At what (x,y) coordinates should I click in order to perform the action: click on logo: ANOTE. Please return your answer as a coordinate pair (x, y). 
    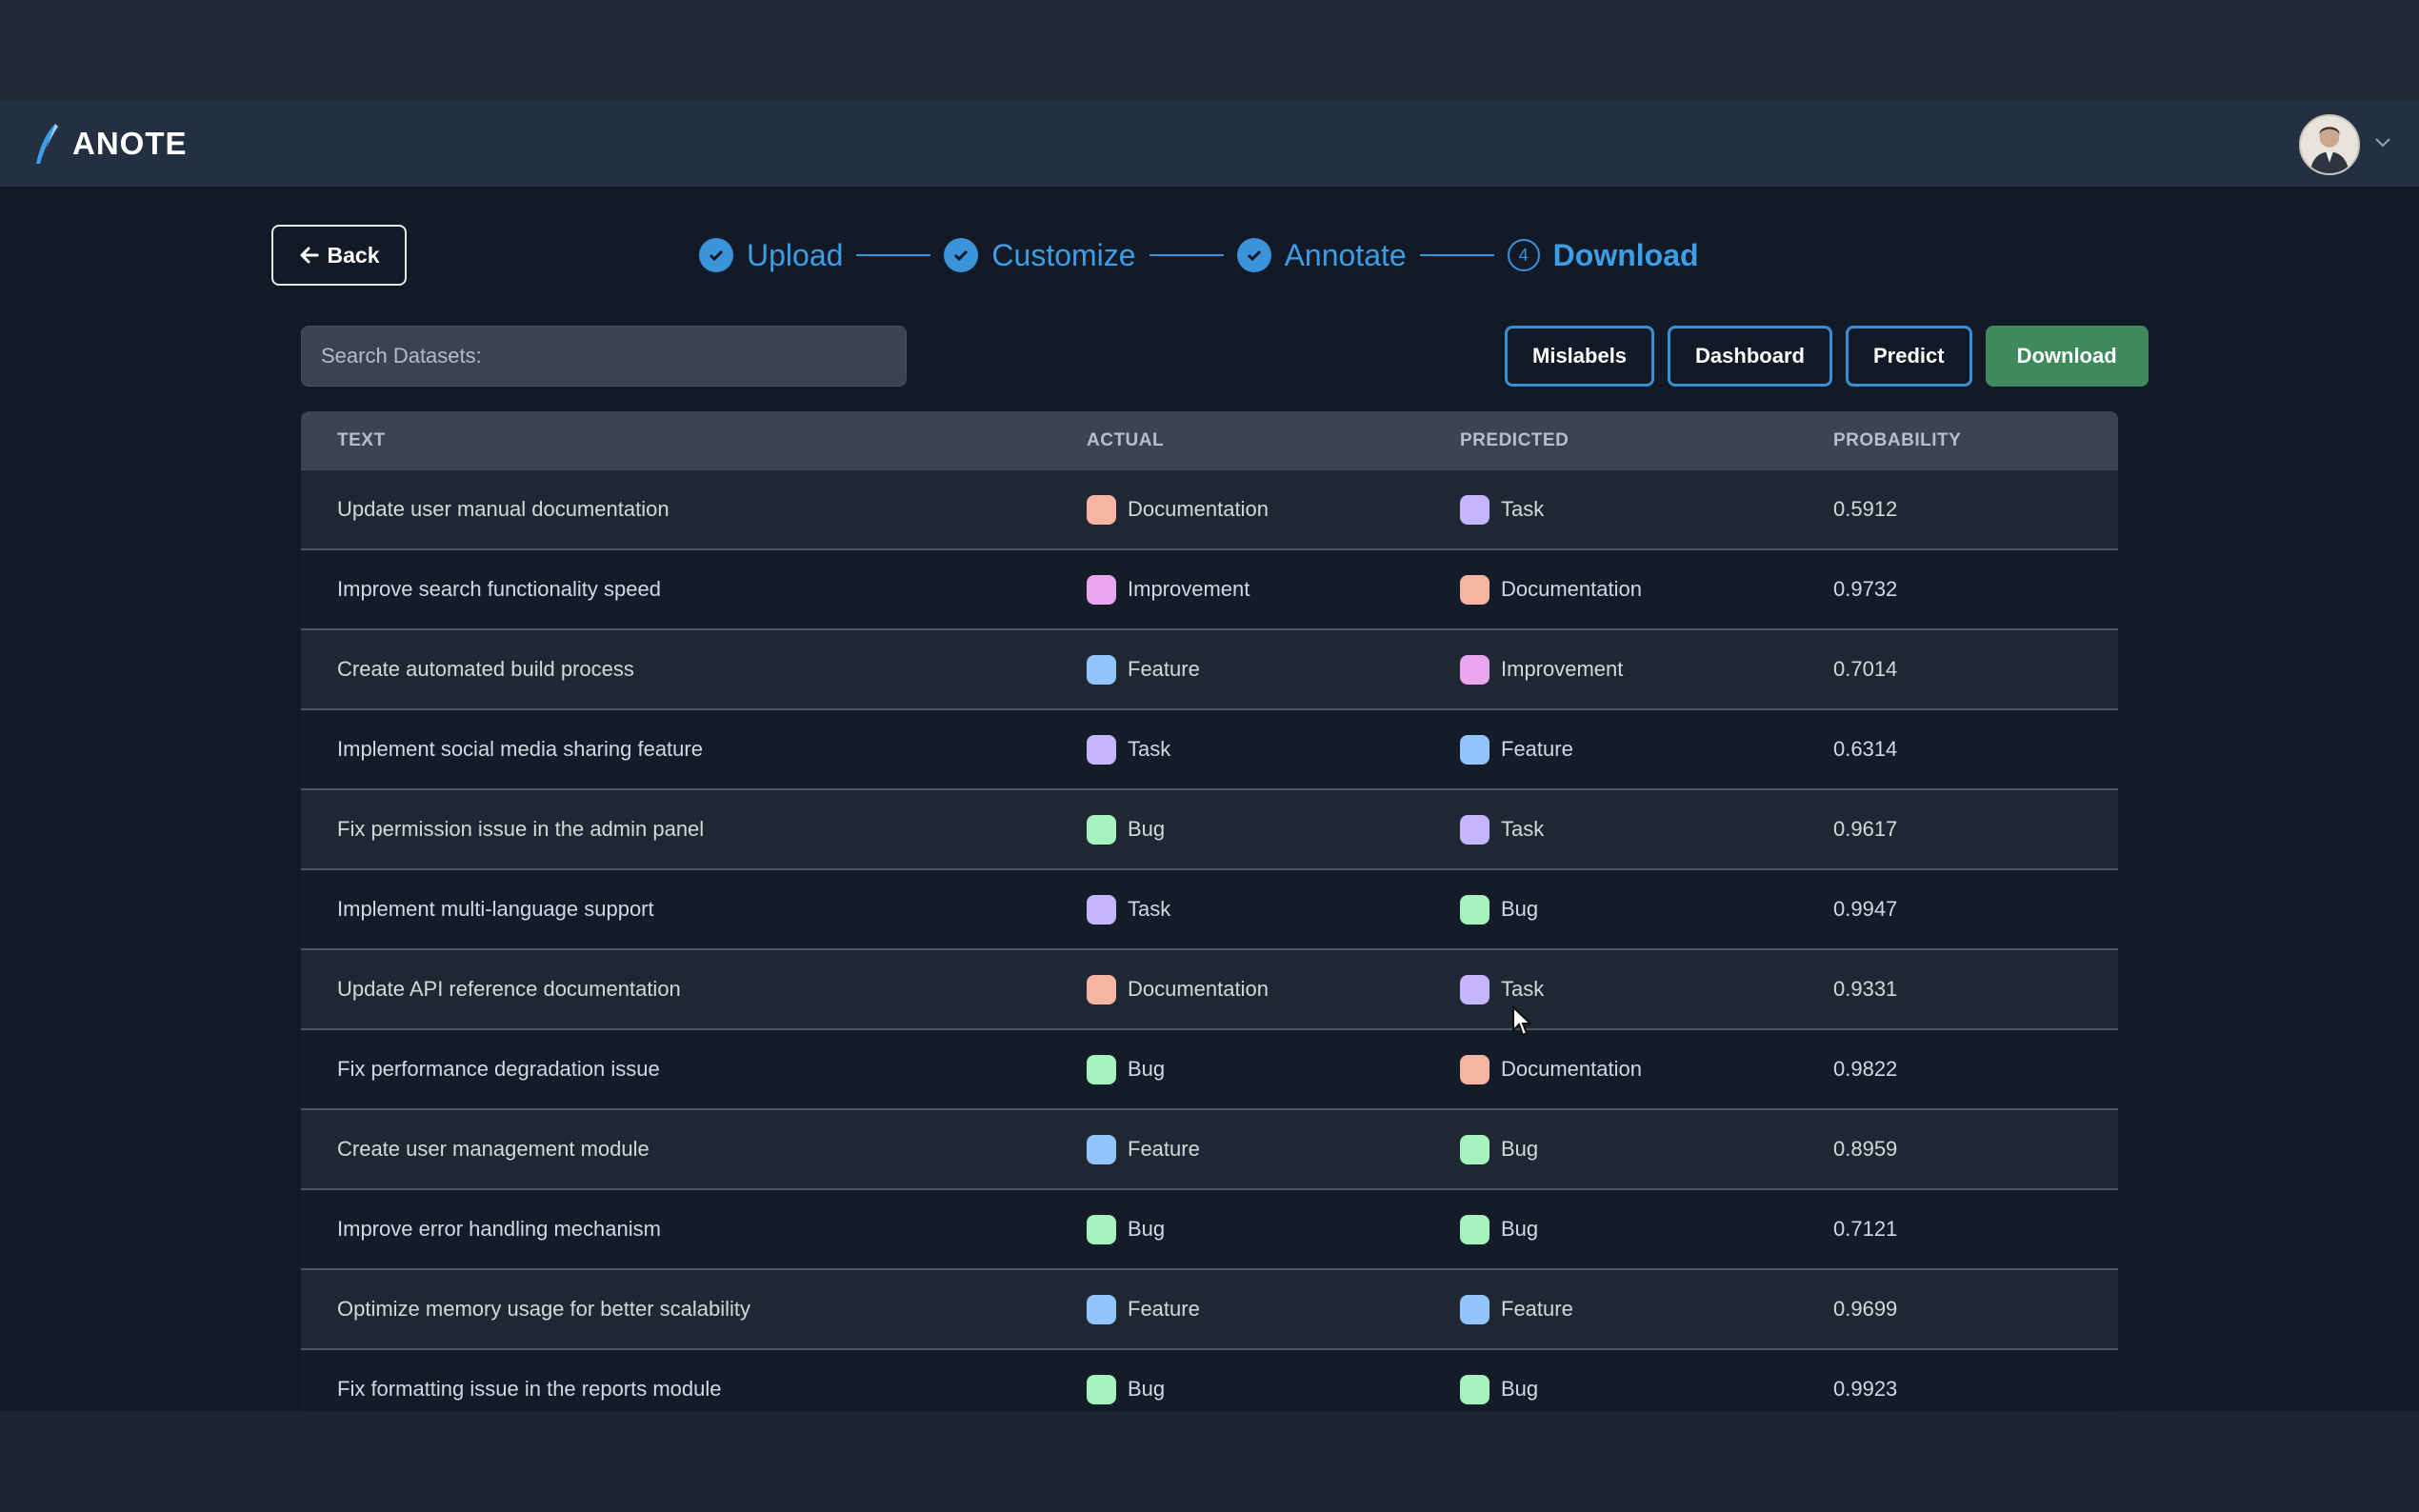
    Looking at the image, I should click on (110, 144).